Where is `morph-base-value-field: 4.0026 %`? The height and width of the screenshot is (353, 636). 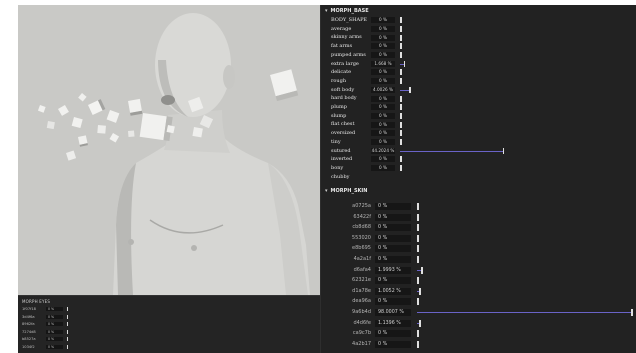
morph-base-value-field: 4.0026 % is located at coordinates (383, 89).